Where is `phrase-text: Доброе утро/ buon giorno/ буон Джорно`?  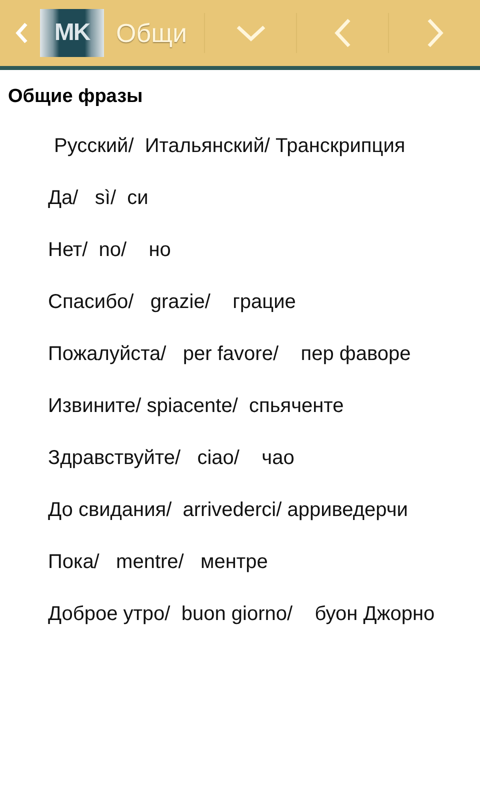 phrase-text: Доброе утро/ buon giorno/ буон Джорно is located at coordinates (241, 614).